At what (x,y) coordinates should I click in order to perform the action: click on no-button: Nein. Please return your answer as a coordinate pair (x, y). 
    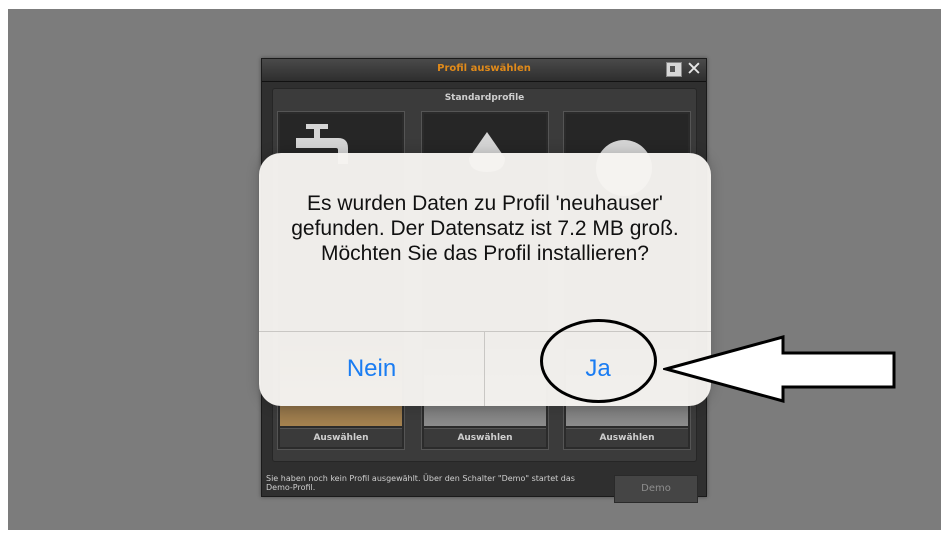
    Looking at the image, I should click on (371, 369).